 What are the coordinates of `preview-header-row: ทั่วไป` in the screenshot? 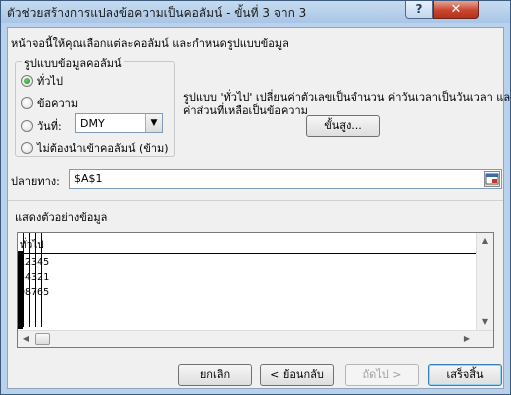 It's located at (248, 245).